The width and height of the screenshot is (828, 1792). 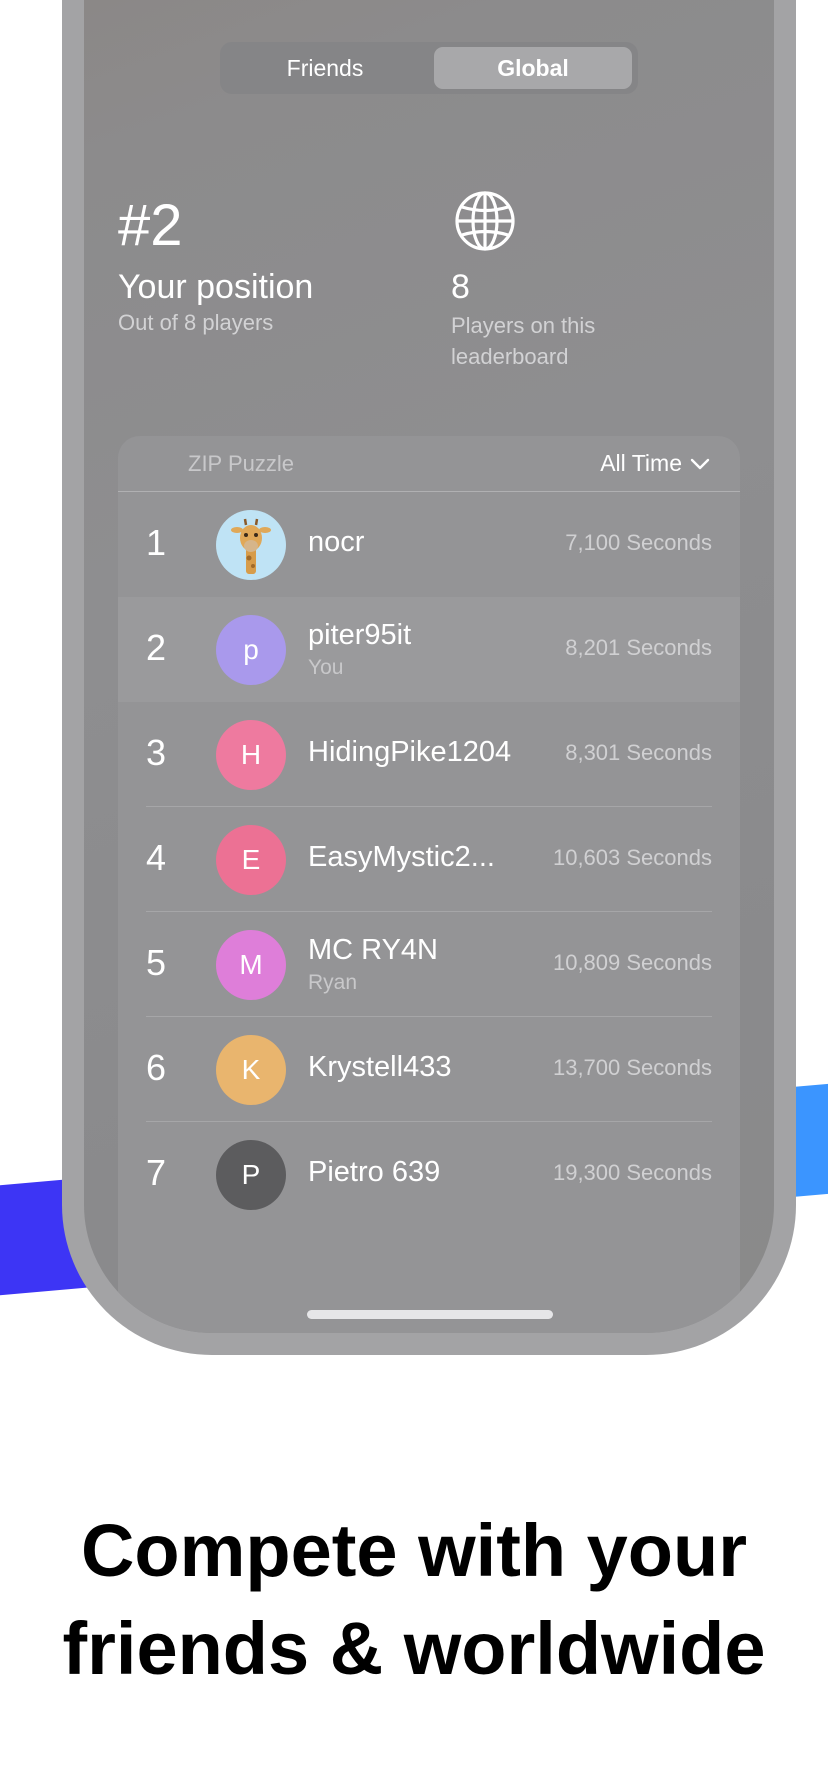 I want to click on position-title: Your position, so click(x=216, y=287).